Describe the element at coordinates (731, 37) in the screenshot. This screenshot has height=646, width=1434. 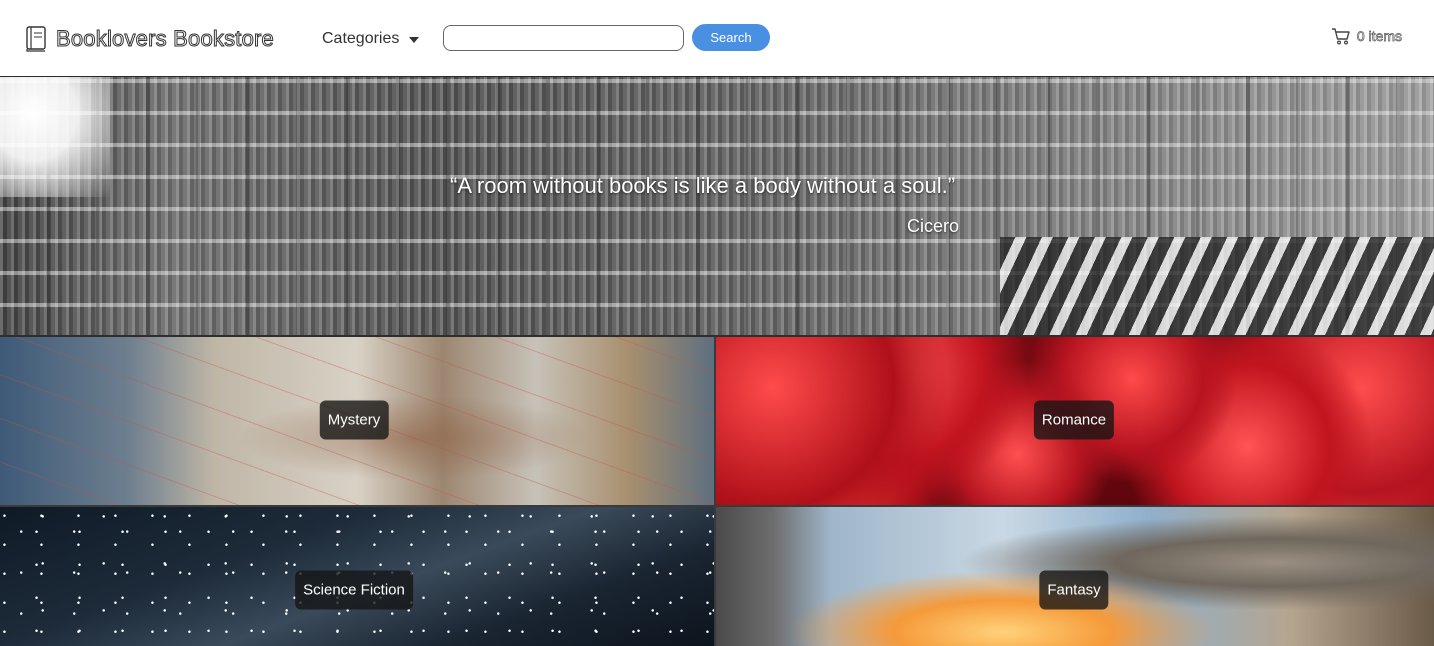
I see `search-button: Search` at that location.